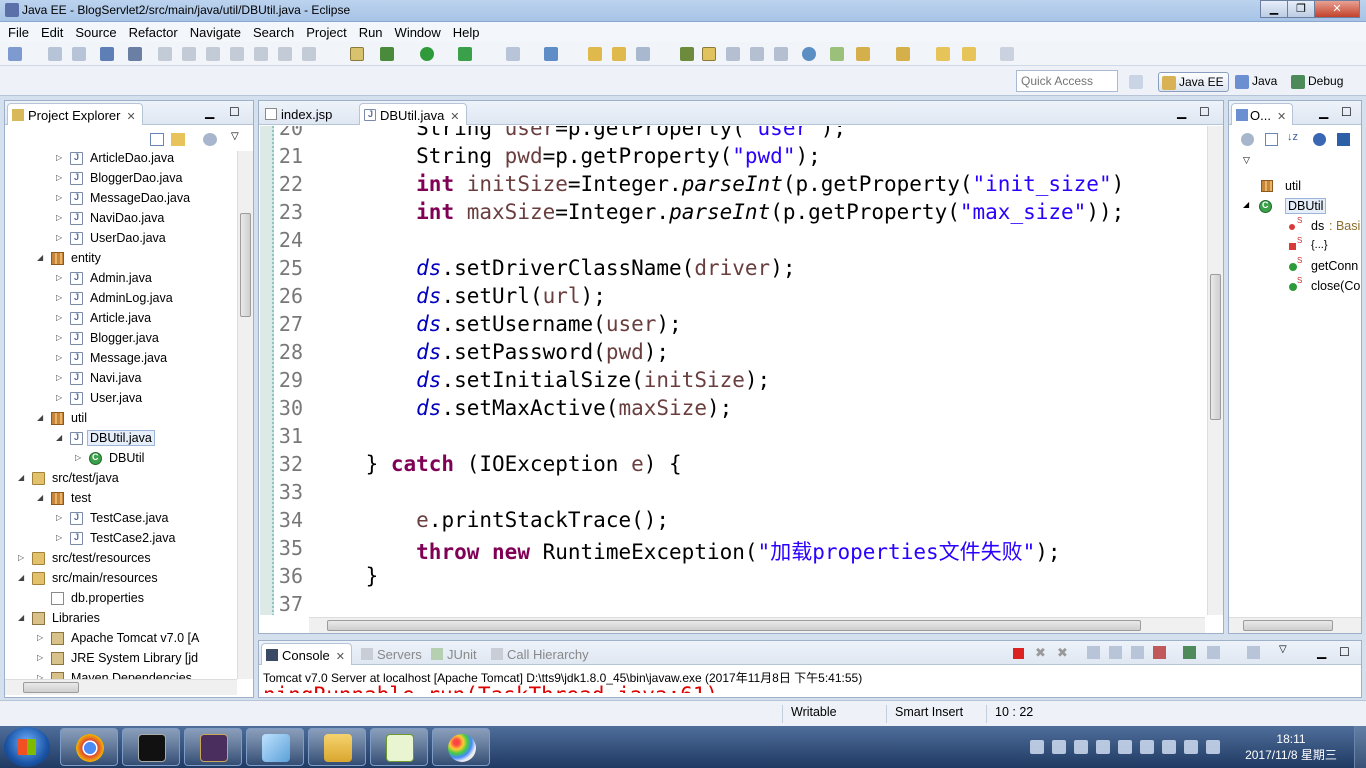 The height and width of the screenshot is (768, 1366). What do you see at coordinates (399, 747) in the screenshot?
I see `taskbar-notepad` at bounding box center [399, 747].